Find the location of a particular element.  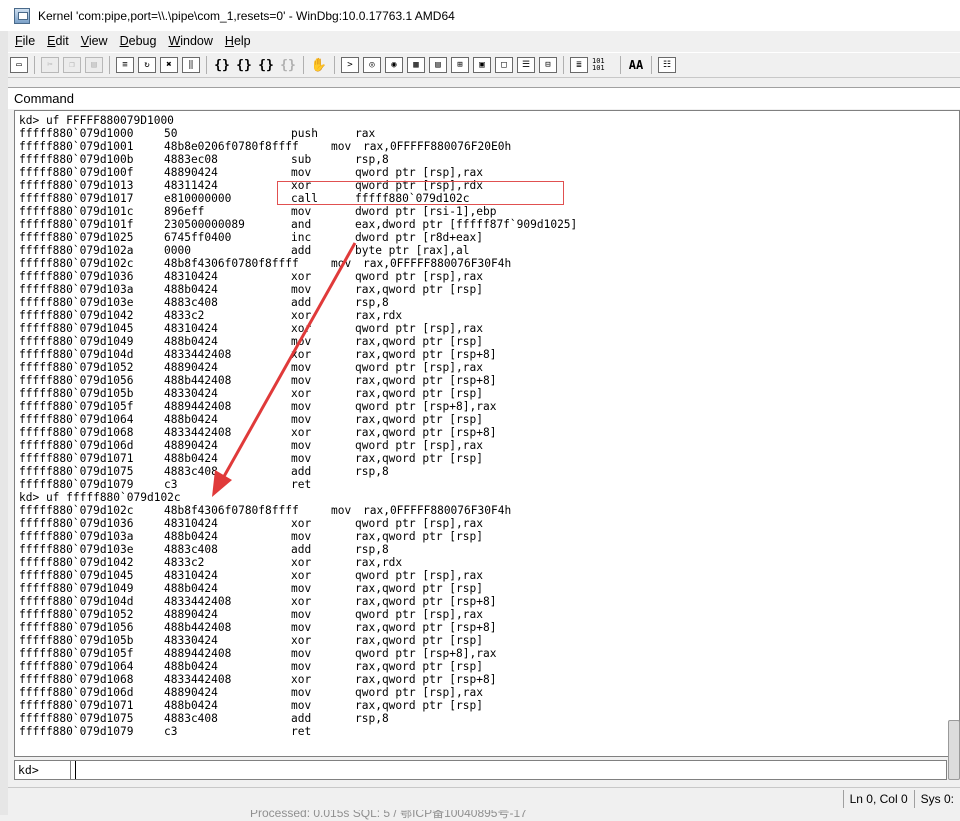

line-address: fffff880`079d1045 is located at coordinates (76, 575).